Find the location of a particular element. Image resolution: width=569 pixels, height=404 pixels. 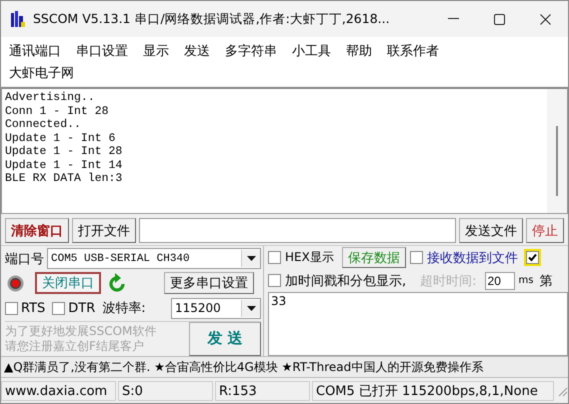

status-panel: www.daxia.com is located at coordinates (58, 391).